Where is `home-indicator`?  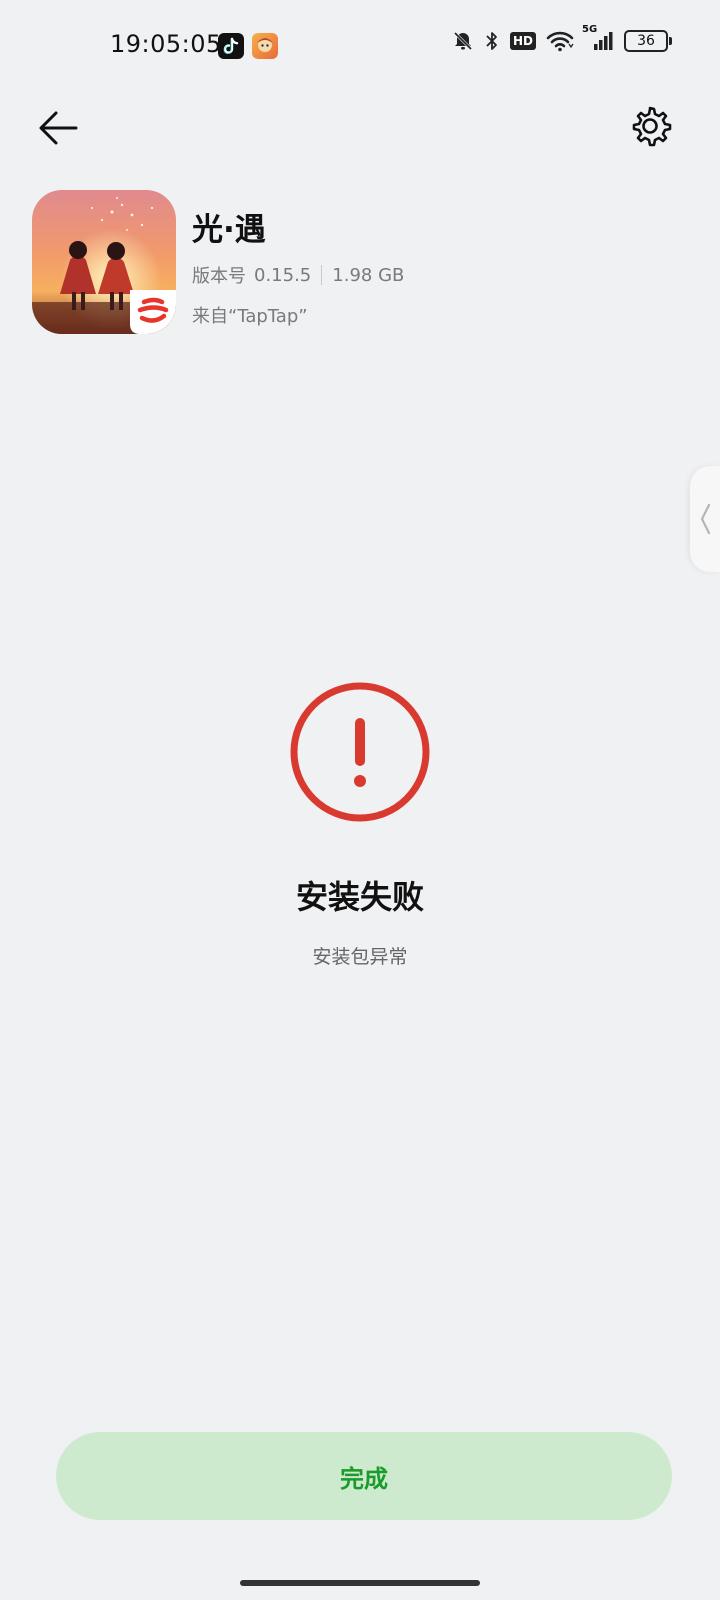 home-indicator is located at coordinates (360, 1583).